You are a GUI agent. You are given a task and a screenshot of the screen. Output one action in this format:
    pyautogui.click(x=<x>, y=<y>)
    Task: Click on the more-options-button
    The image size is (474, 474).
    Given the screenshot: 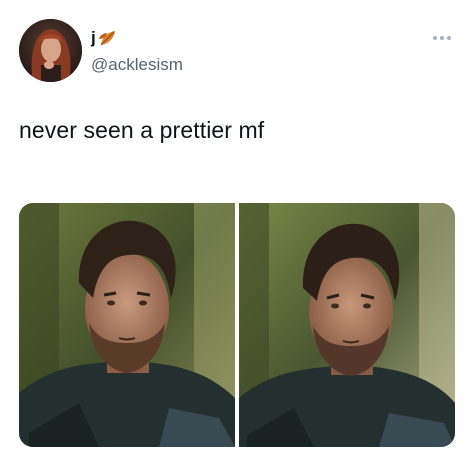 What is the action you would take?
    pyautogui.click(x=442, y=38)
    